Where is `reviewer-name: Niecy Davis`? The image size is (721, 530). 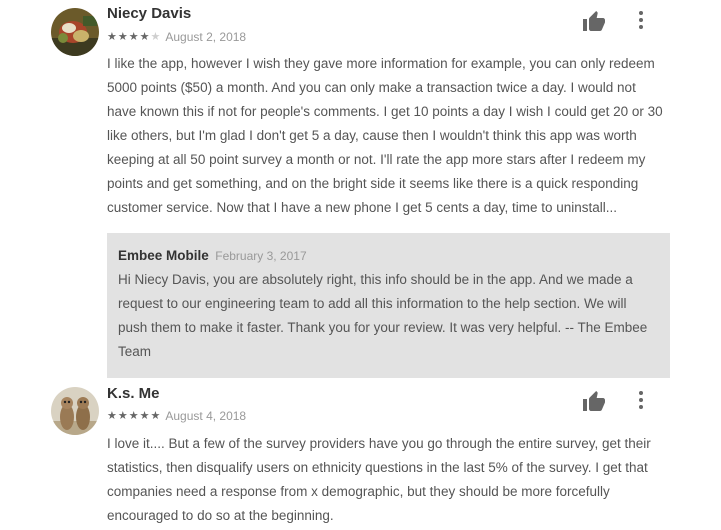 reviewer-name: Niecy Davis is located at coordinates (149, 13).